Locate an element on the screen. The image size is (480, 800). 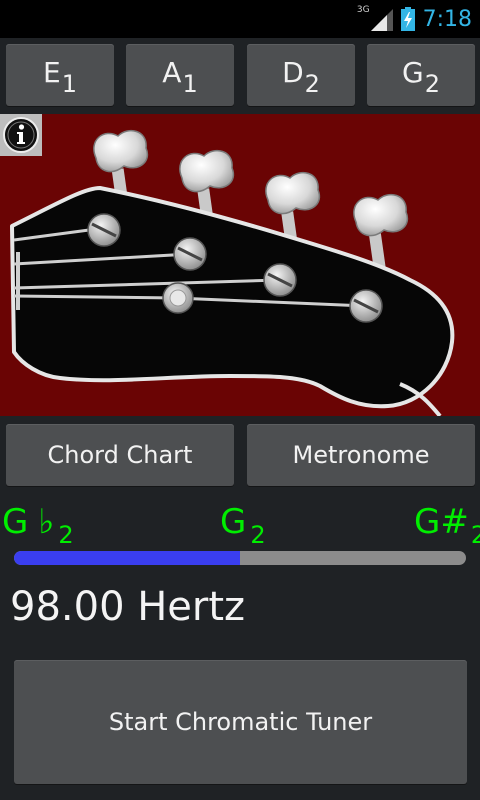
flat-note-octave: 2 is located at coordinates (66, 535).